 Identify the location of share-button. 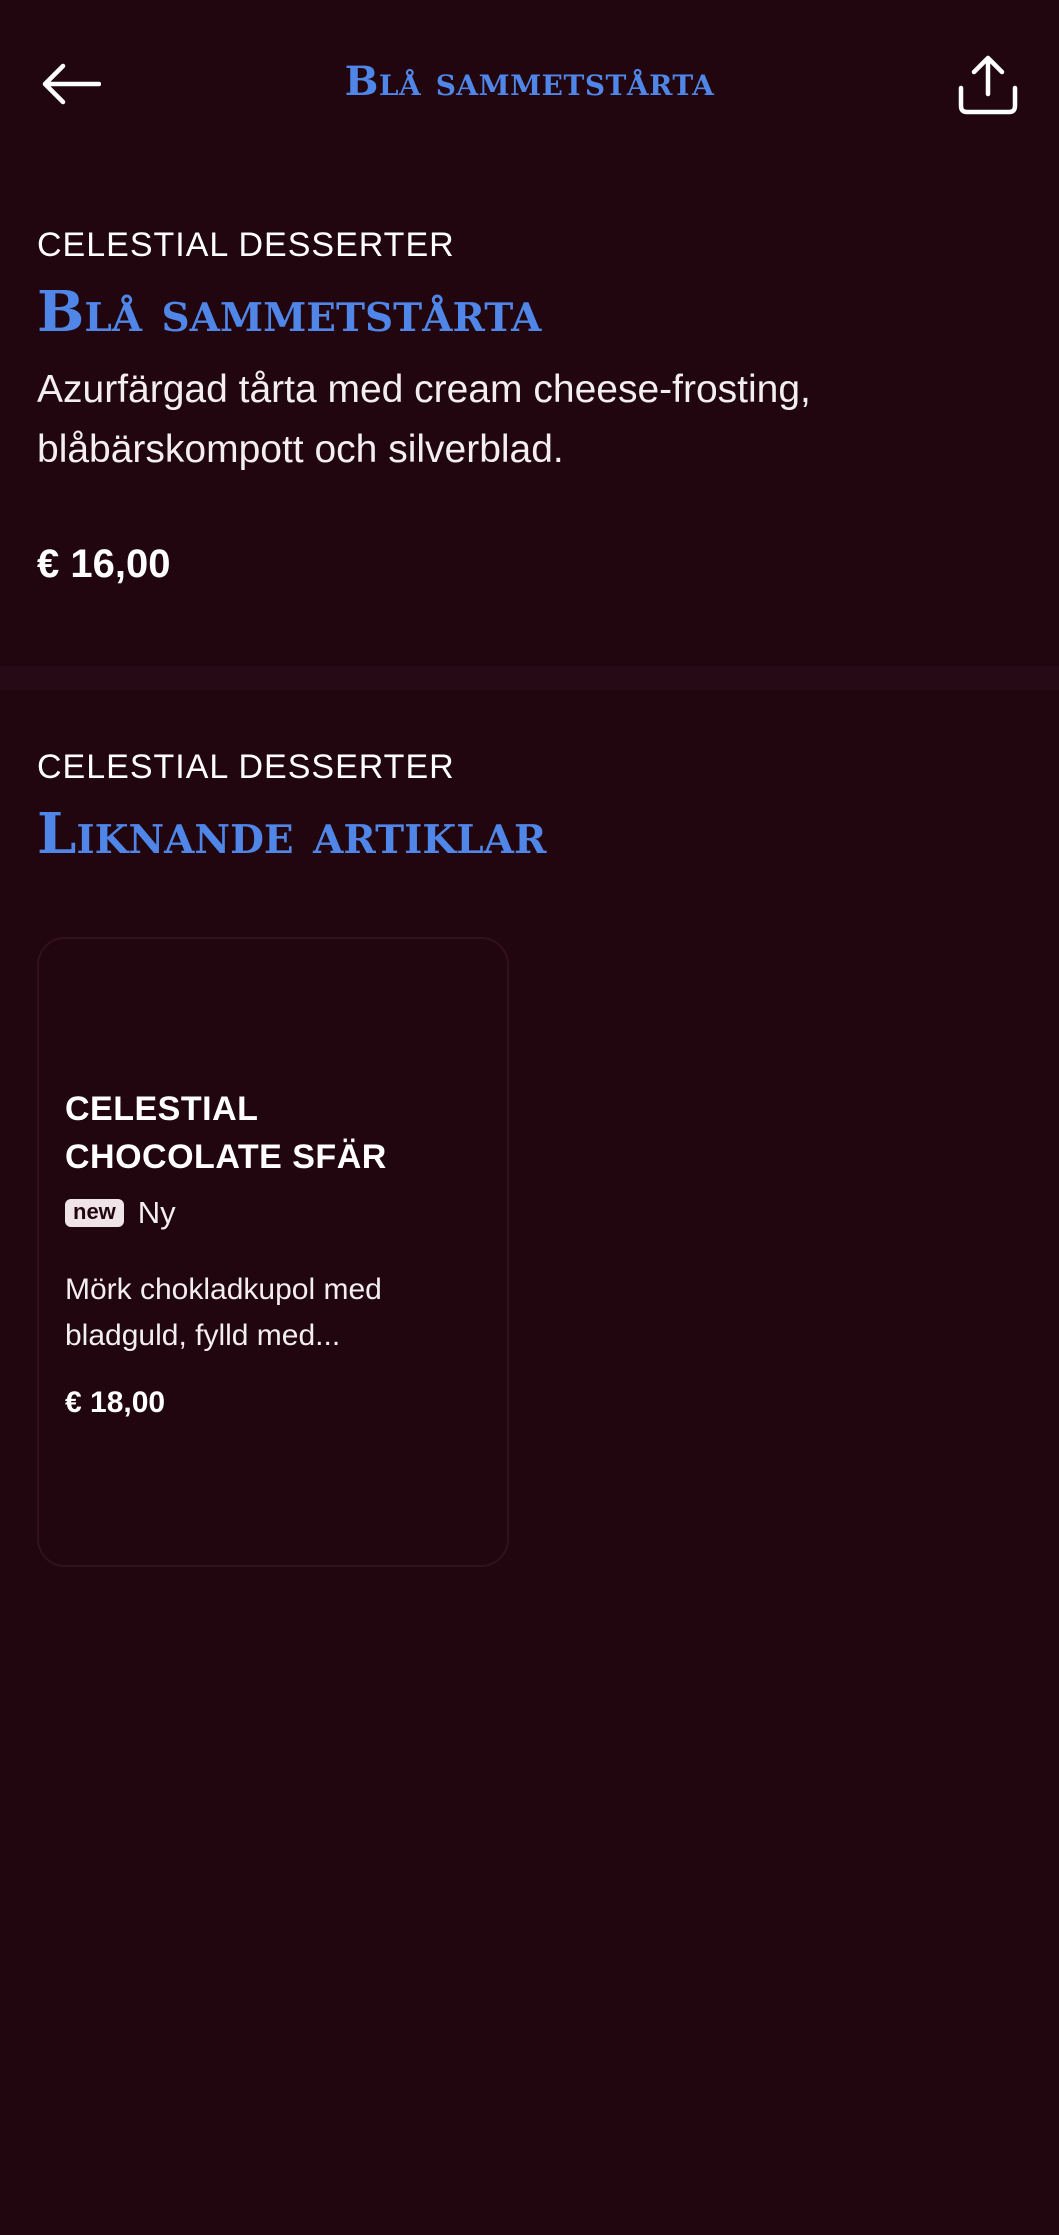
(988, 85).